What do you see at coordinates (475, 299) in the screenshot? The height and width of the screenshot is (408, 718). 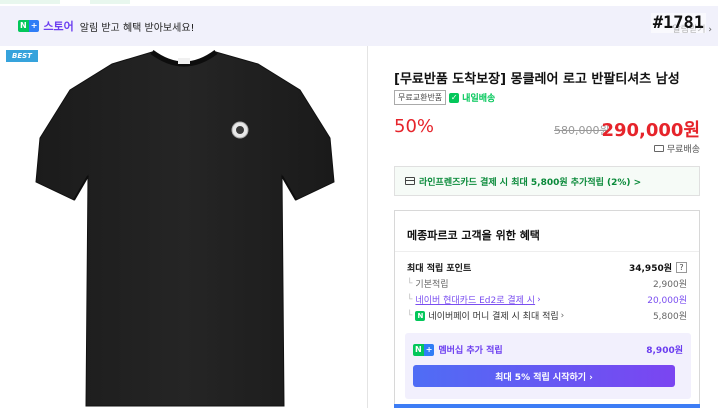 I see `naver-card-link: 네이버 현대카드 Ed2로 결제 시` at bounding box center [475, 299].